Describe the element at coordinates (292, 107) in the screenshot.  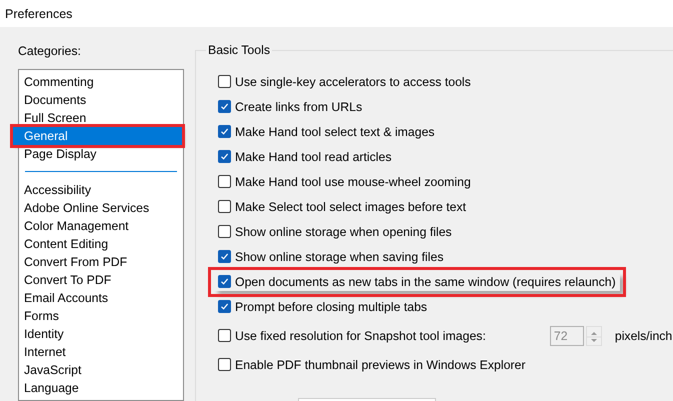
I see `checkbox-option: Create links from URLs` at that location.